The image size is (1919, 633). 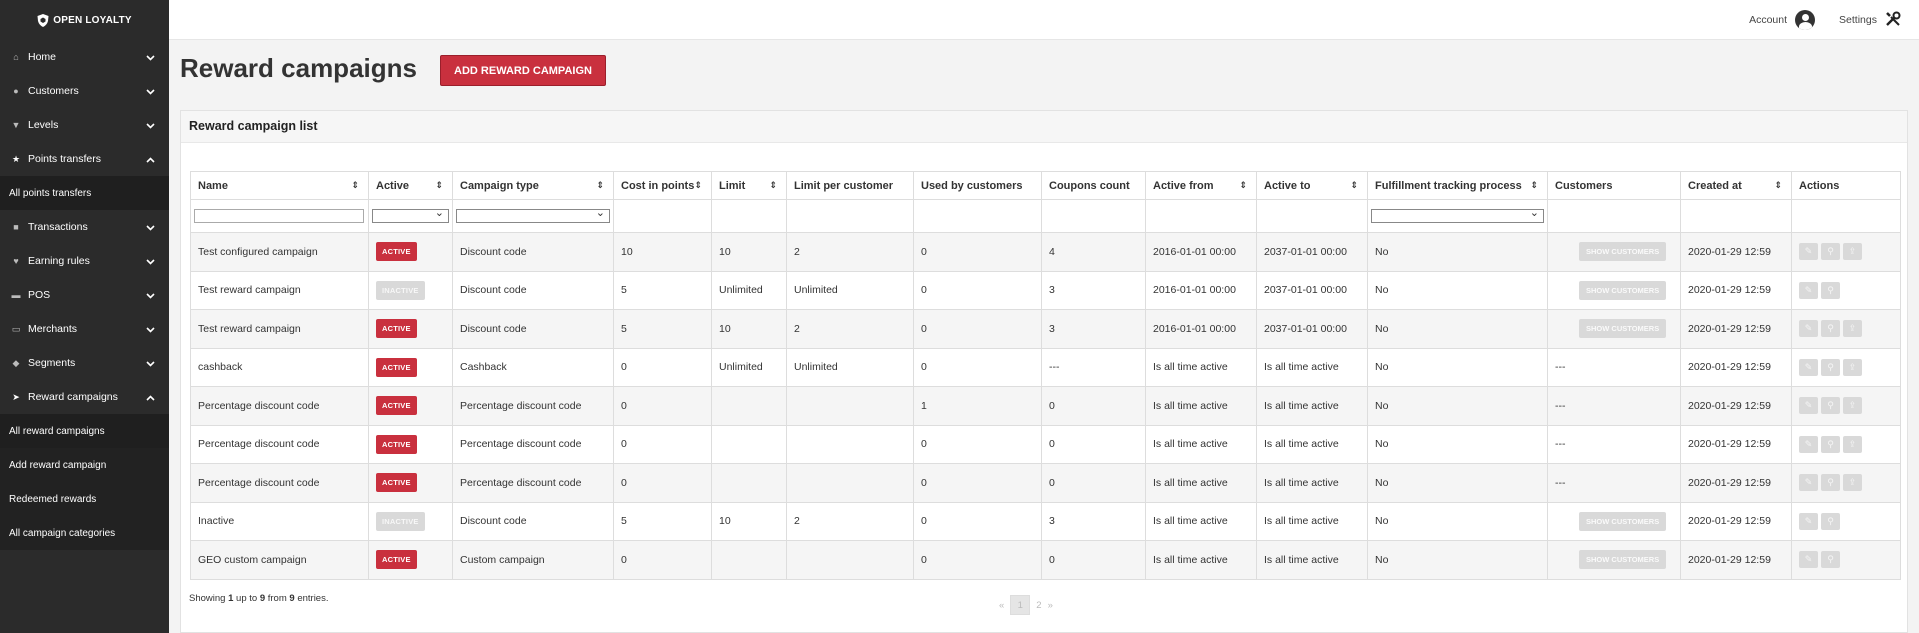 I want to click on sidebar-item-home: ⌂ Home, so click(x=84, y=57).